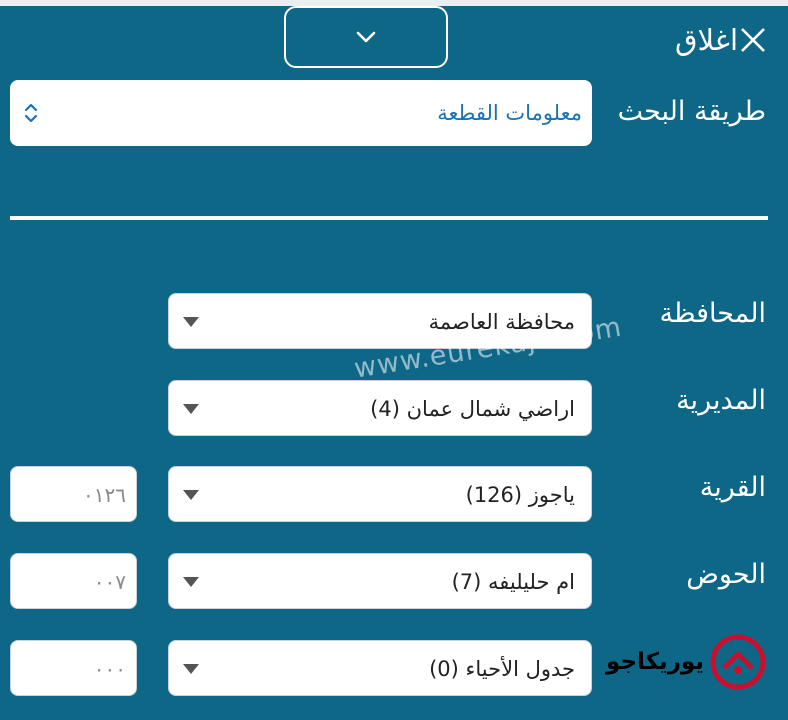 Image resolution: width=788 pixels, height=720 pixels. Describe the element at coordinates (73, 668) in the screenshot. I see `neighborhood-code-field: ٠٠٠` at that location.